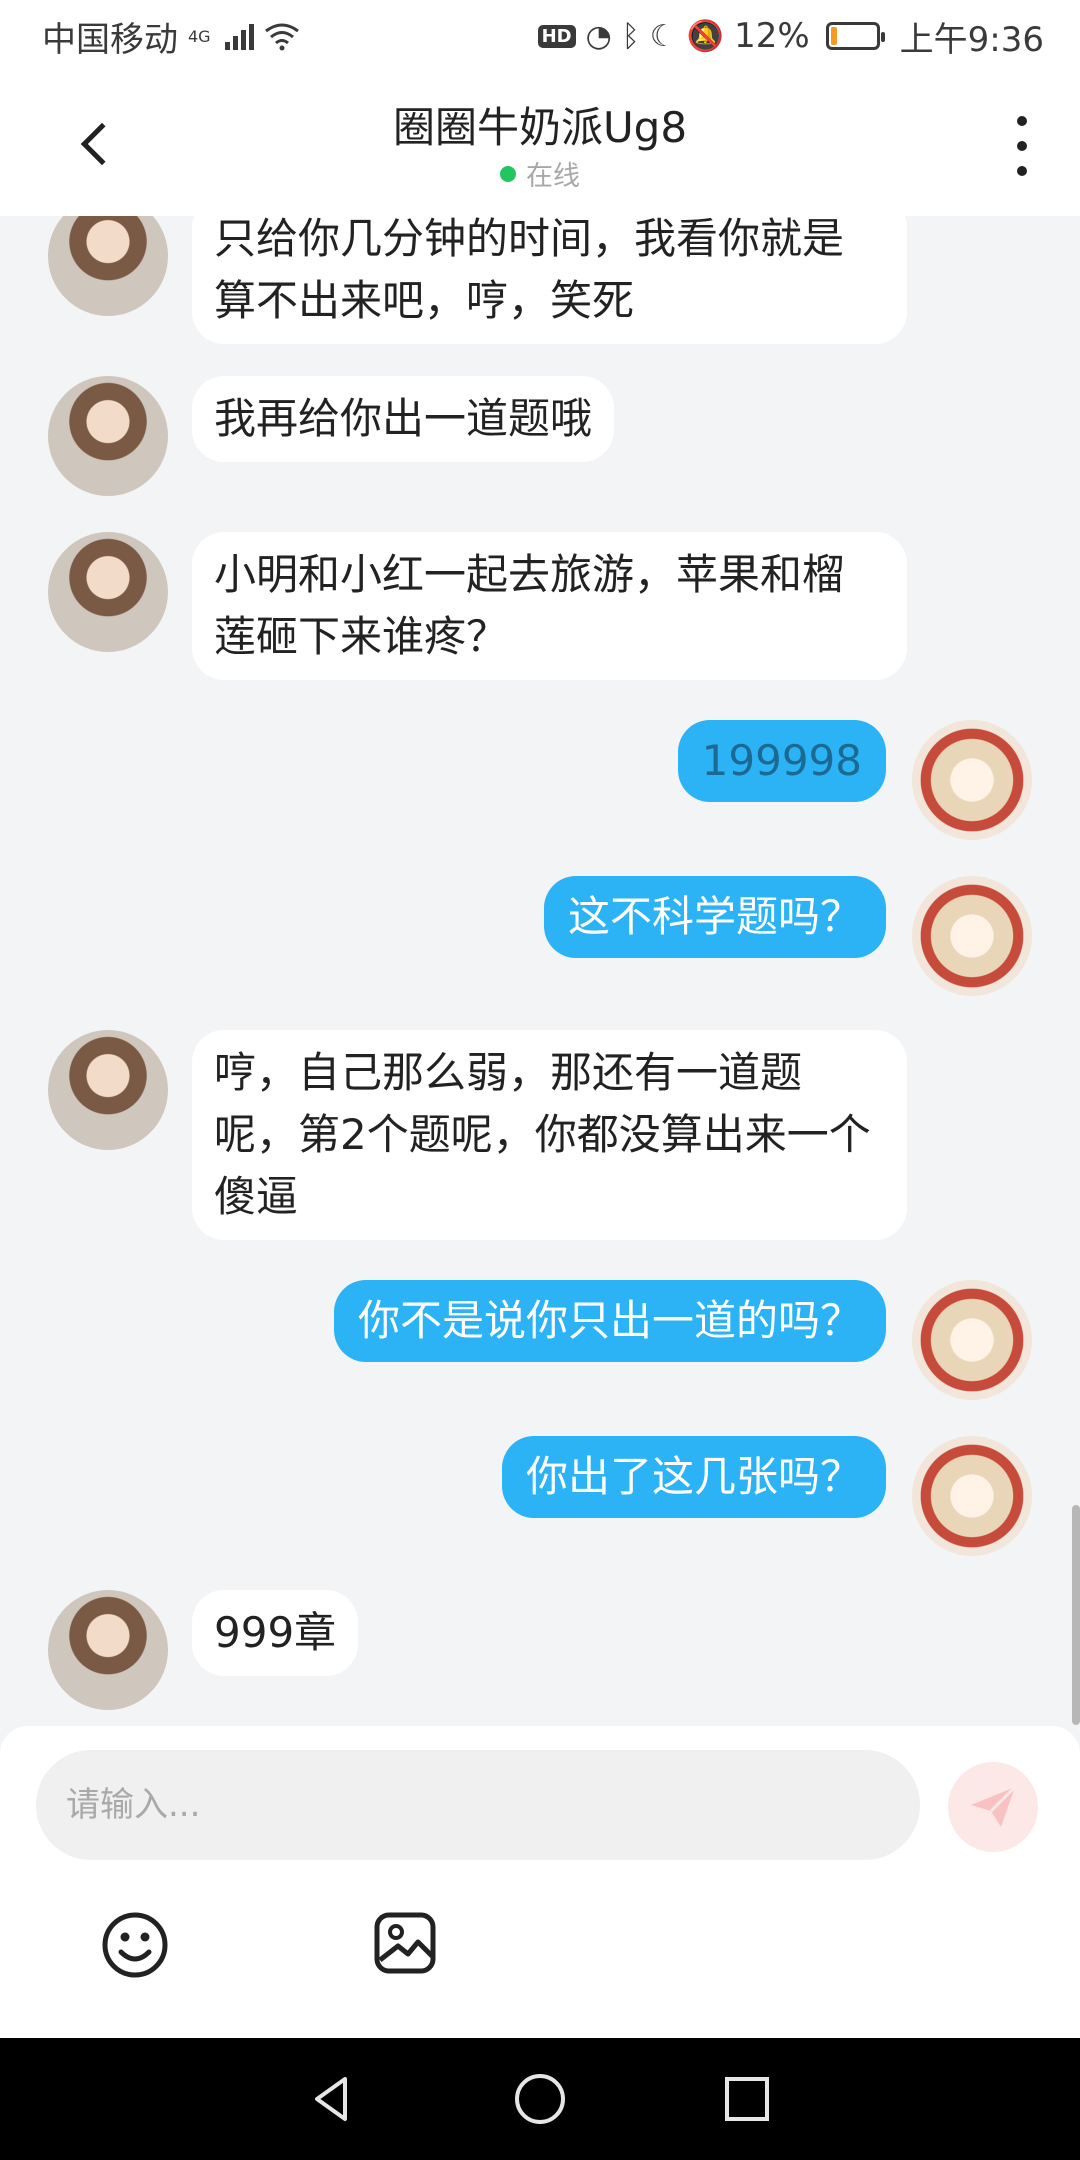  I want to click on message-incoming: 哼，自己那么弱，那还有一道题呢，第2个题呢，你都没算出来一个傻逼, so click(477, 1135).